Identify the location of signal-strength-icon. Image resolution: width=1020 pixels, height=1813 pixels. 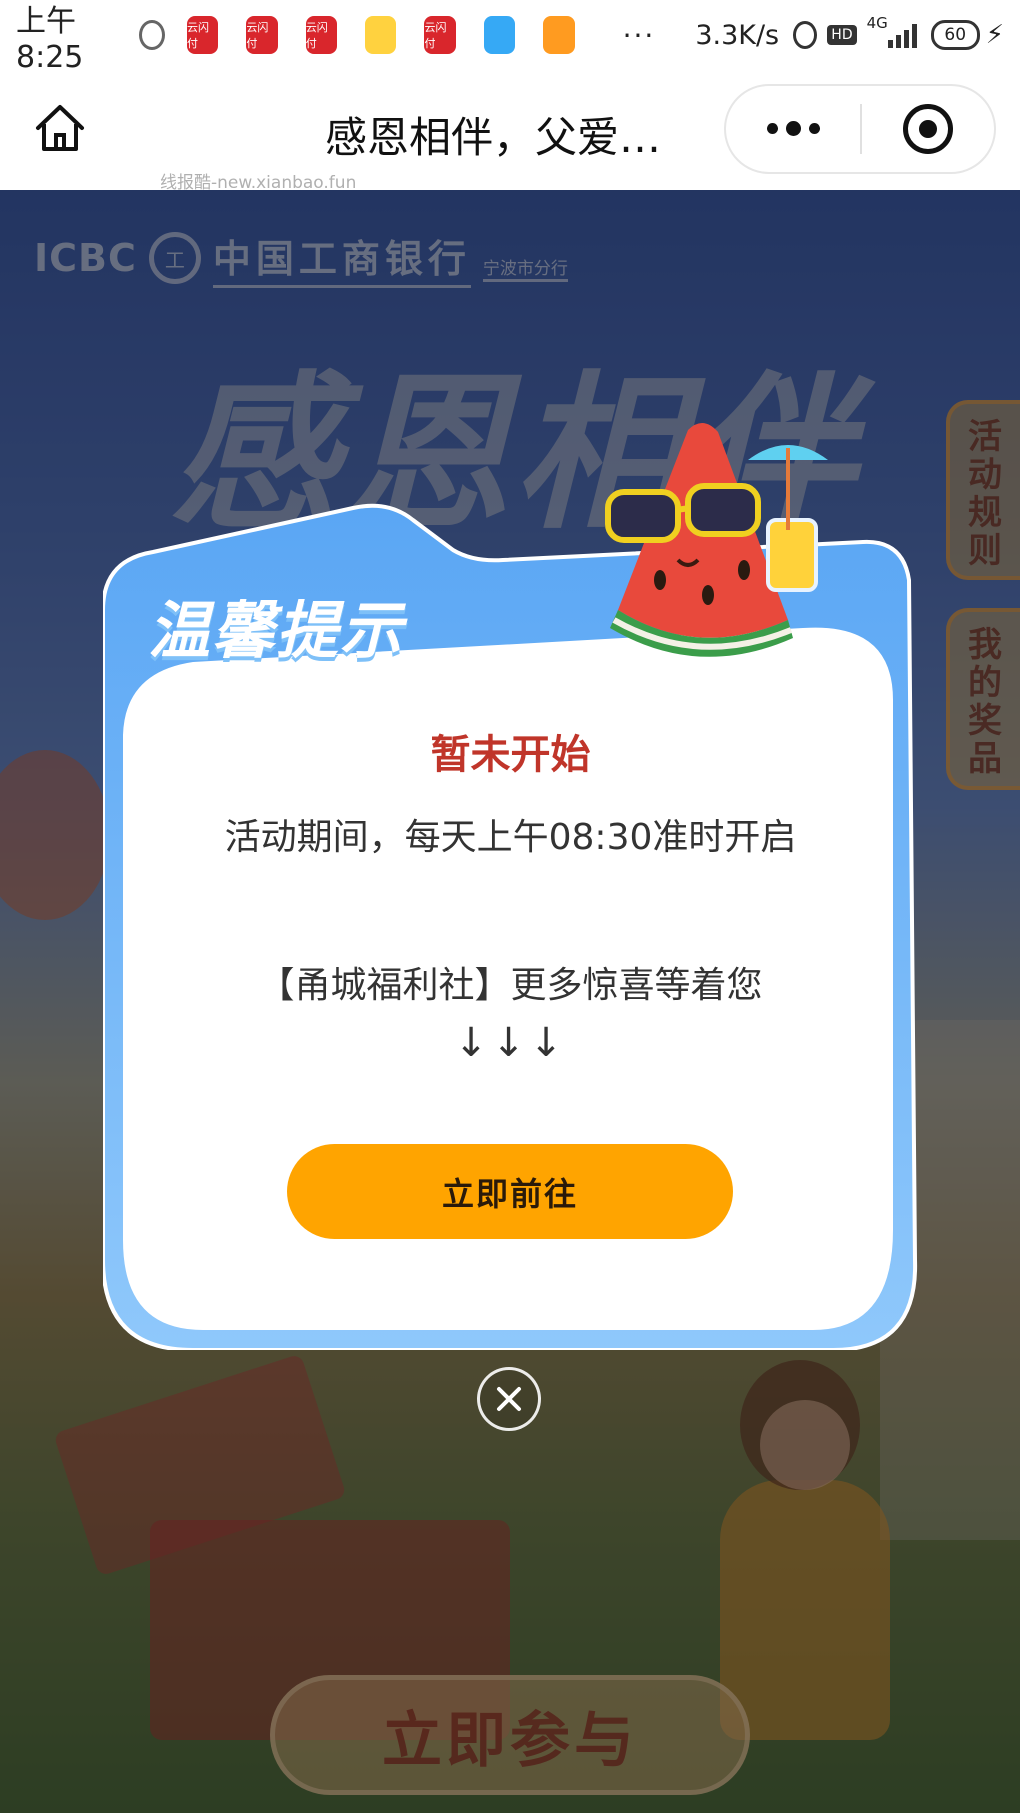
(902, 35).